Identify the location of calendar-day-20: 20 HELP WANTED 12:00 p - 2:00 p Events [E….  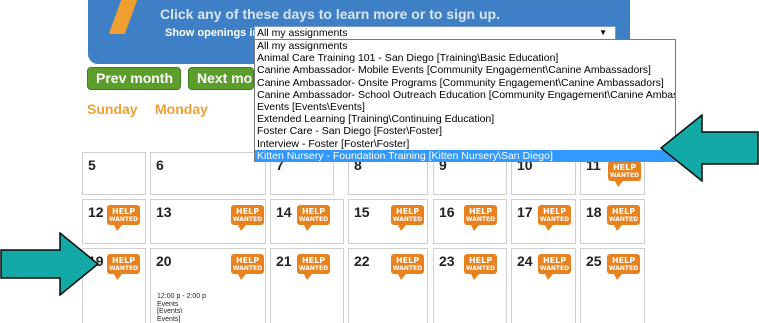
(208, 285).